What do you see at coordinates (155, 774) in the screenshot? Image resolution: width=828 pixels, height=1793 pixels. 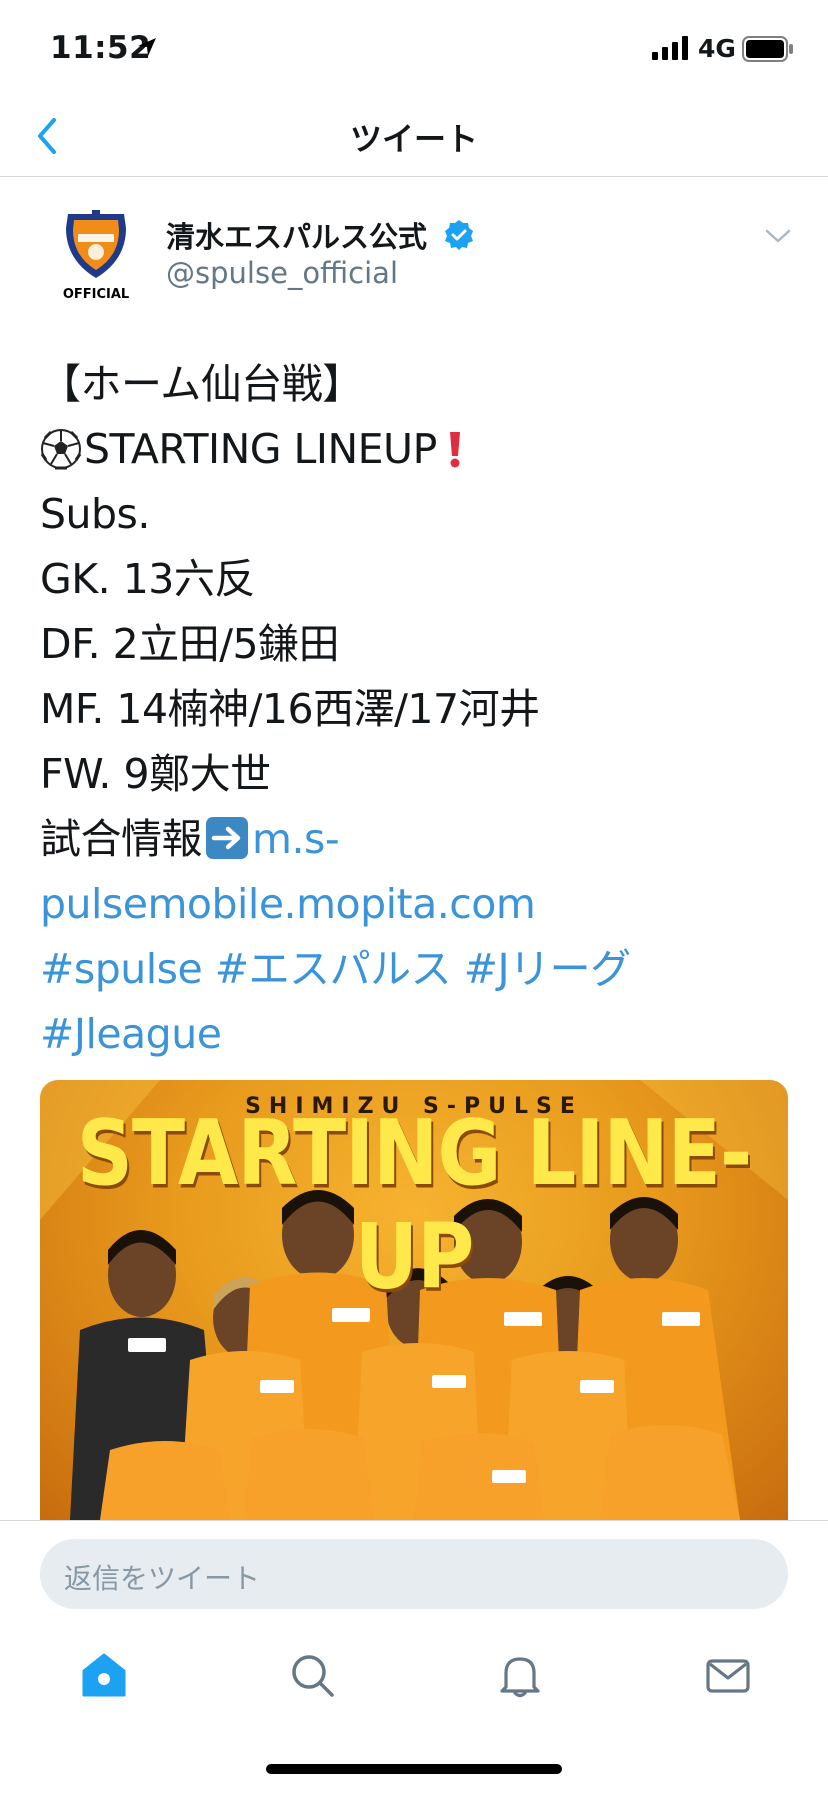 I see `tweet-line: FW. 9鄭大世` at bounding box center [155, 774].